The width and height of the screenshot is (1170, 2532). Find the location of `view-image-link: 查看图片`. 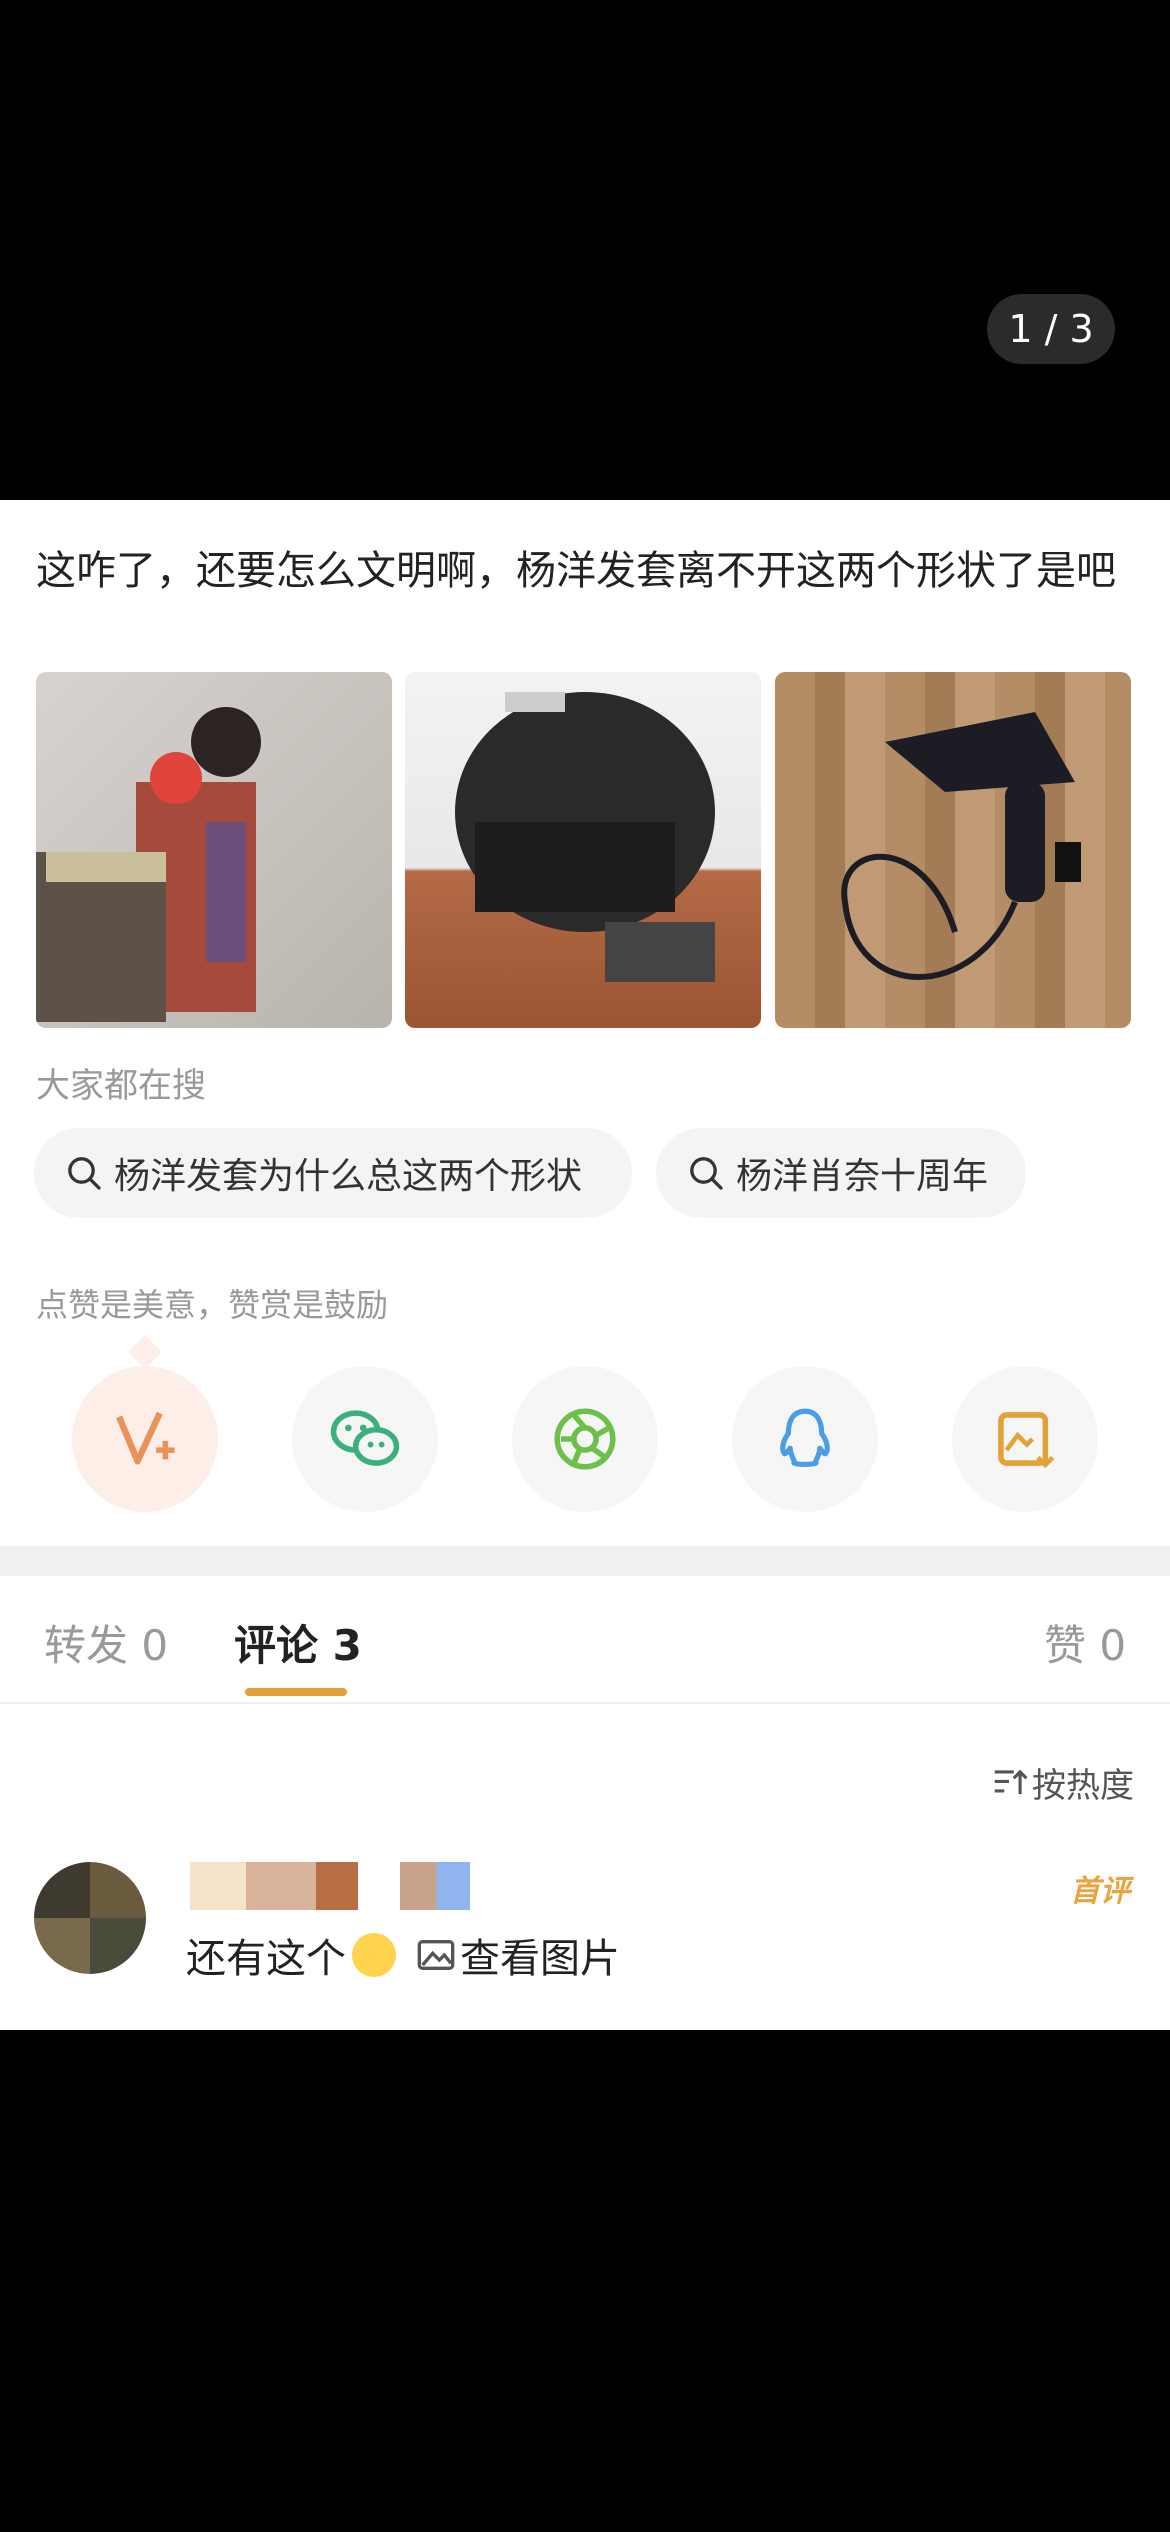

view-image-link: 查看图片 is located at coordinates (540, 1955).